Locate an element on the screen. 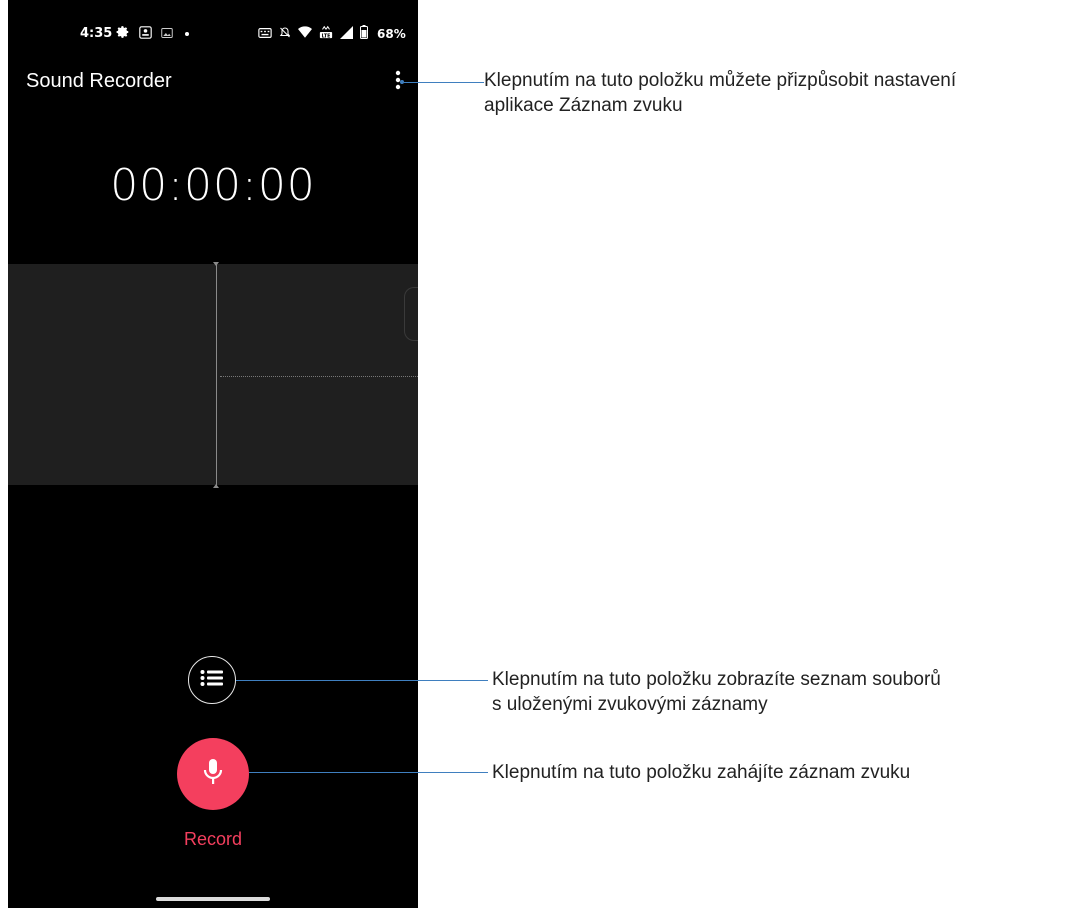  waveform-area is located at coordinates (213, 374).